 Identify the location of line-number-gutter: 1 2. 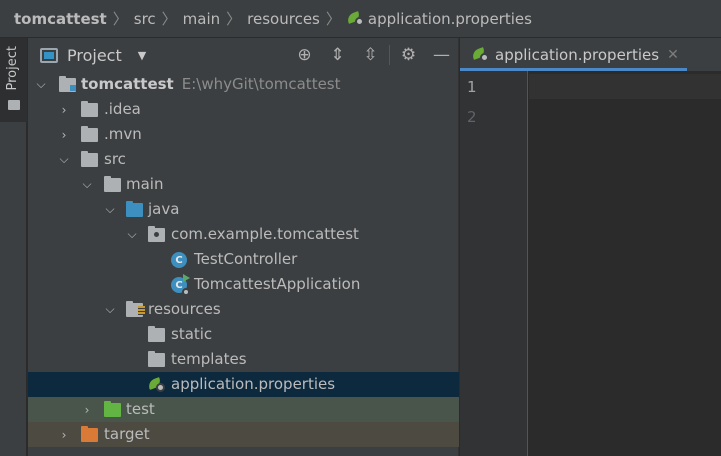
(494, 263).